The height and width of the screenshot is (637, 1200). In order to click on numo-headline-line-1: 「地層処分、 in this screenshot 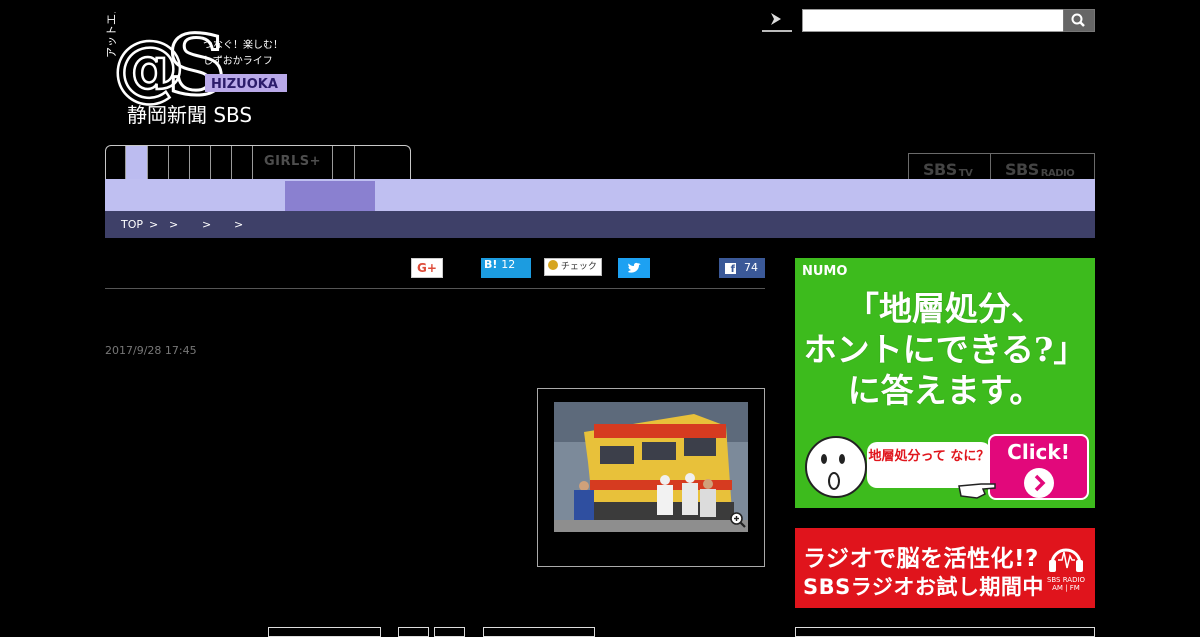, I will do `click(945, 308)`.